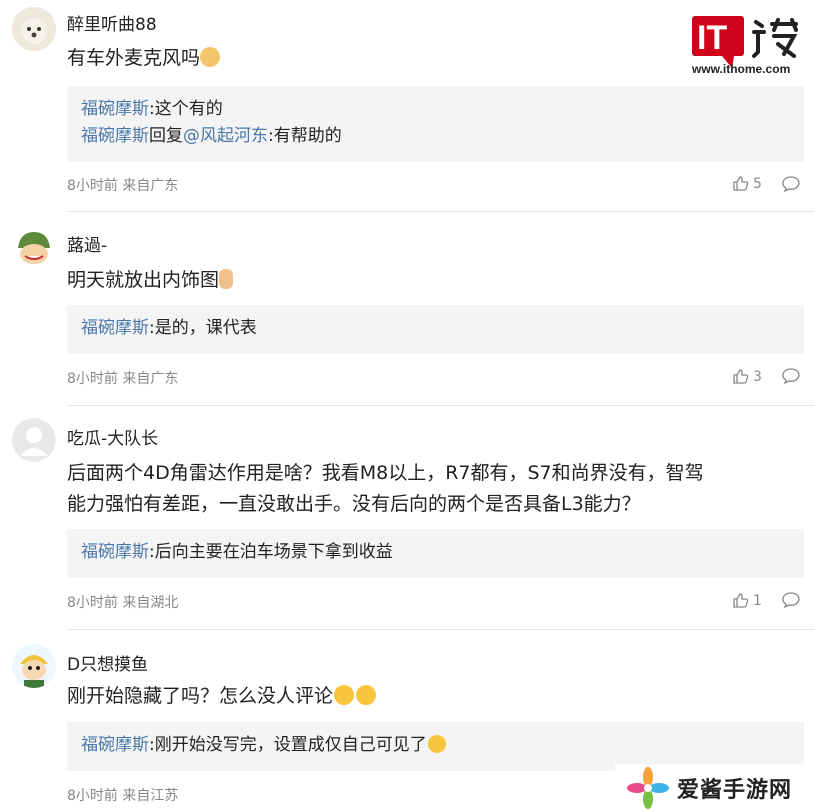 This screenshot has width=815, height=811. What do you see at coordinates (757, 376) in the screenshot?
I see `like-count: 3` at bounding box center [757, 376].